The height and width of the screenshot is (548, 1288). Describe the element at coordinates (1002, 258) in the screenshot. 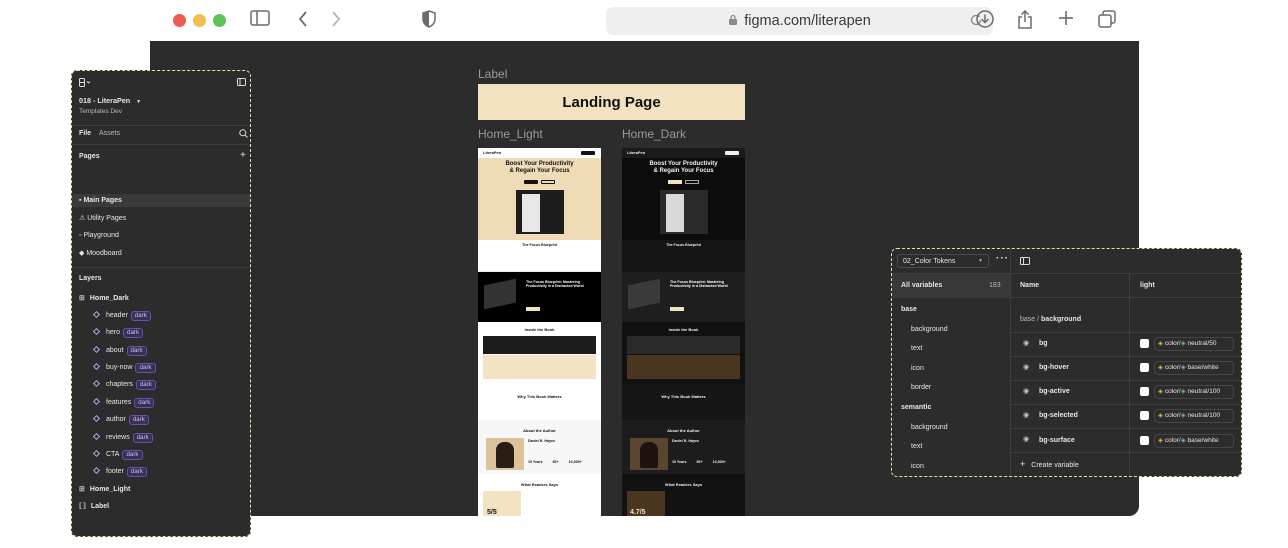

I see `more-options-icon: ···` at that location.